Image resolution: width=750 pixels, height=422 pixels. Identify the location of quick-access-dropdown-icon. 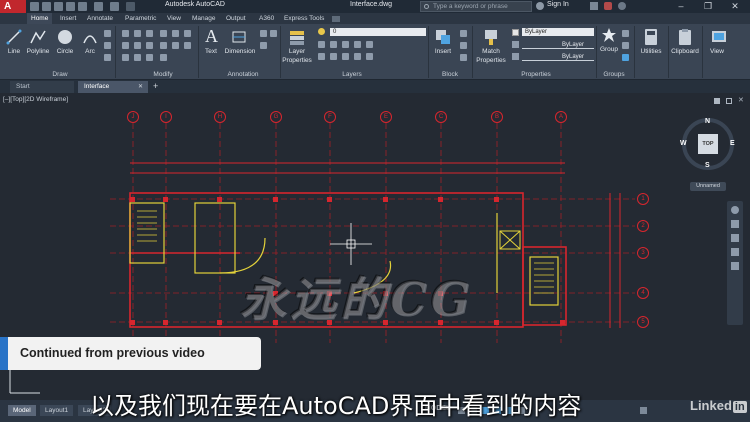
(130, 6).